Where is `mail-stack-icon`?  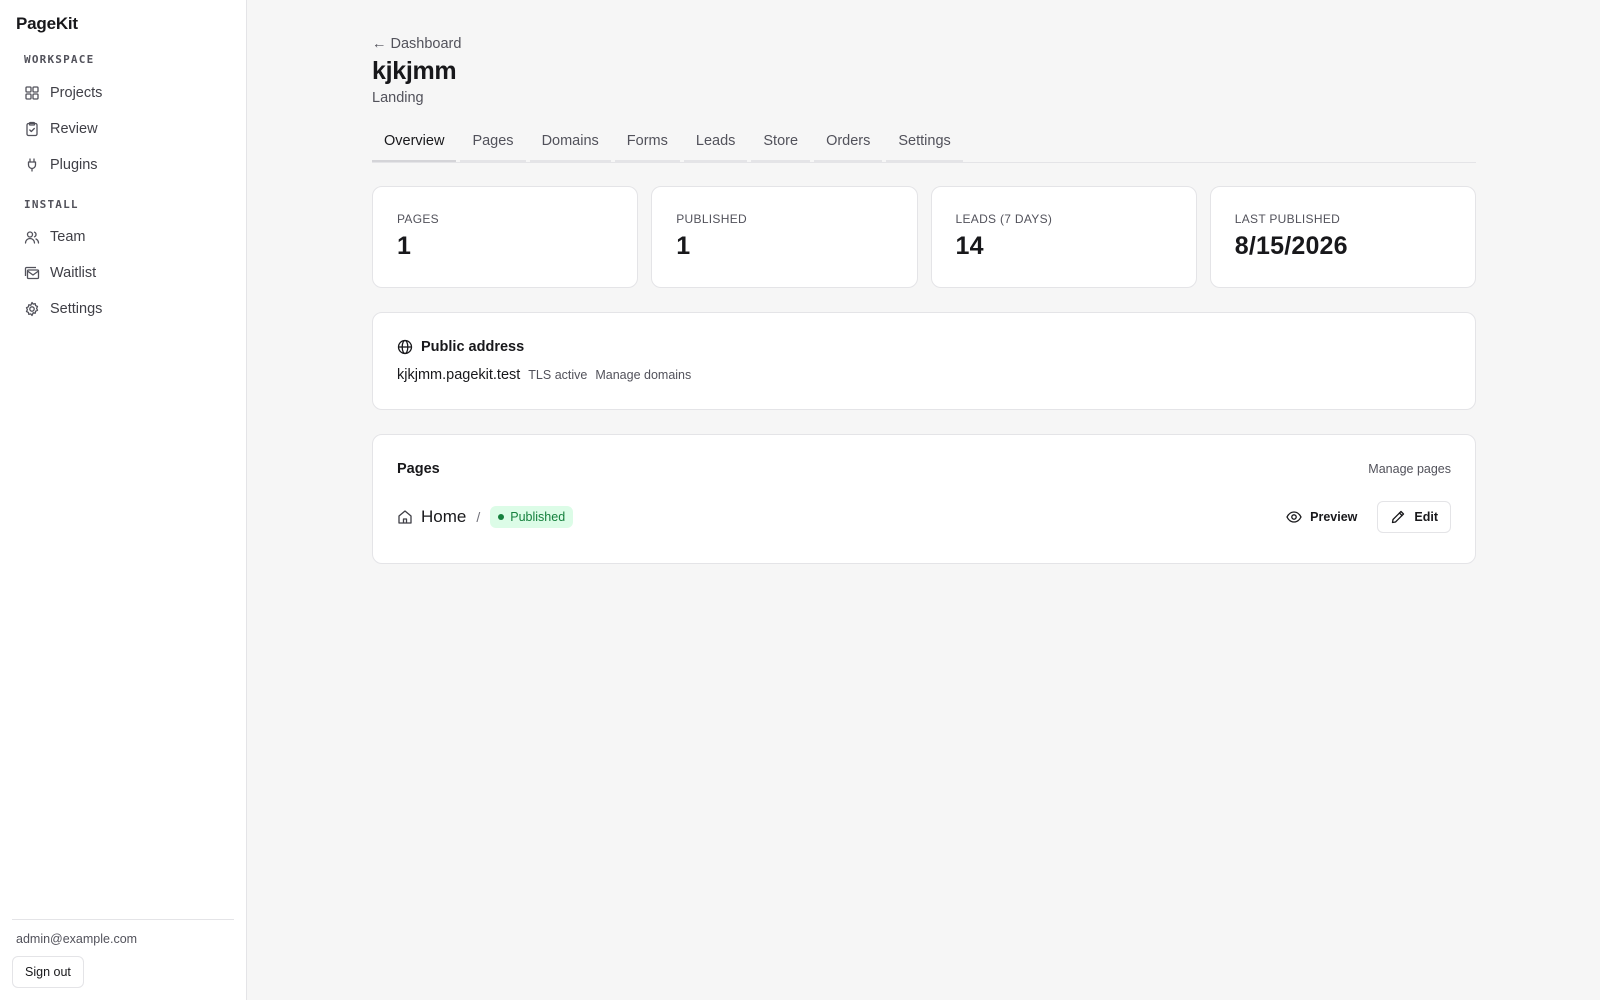
mail-stack-icon is located at coordinates (32, 273).